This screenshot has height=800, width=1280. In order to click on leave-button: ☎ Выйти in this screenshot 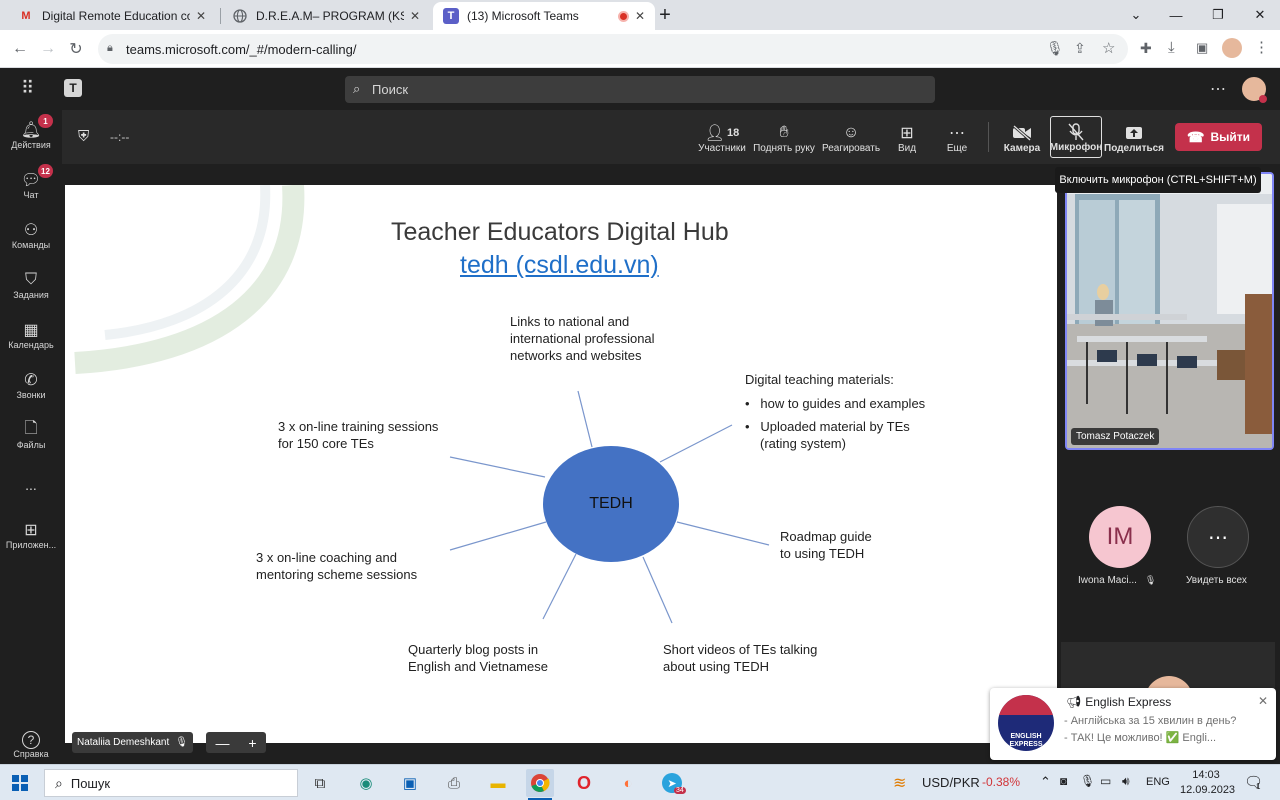, I will do `click(1218, 137)`.